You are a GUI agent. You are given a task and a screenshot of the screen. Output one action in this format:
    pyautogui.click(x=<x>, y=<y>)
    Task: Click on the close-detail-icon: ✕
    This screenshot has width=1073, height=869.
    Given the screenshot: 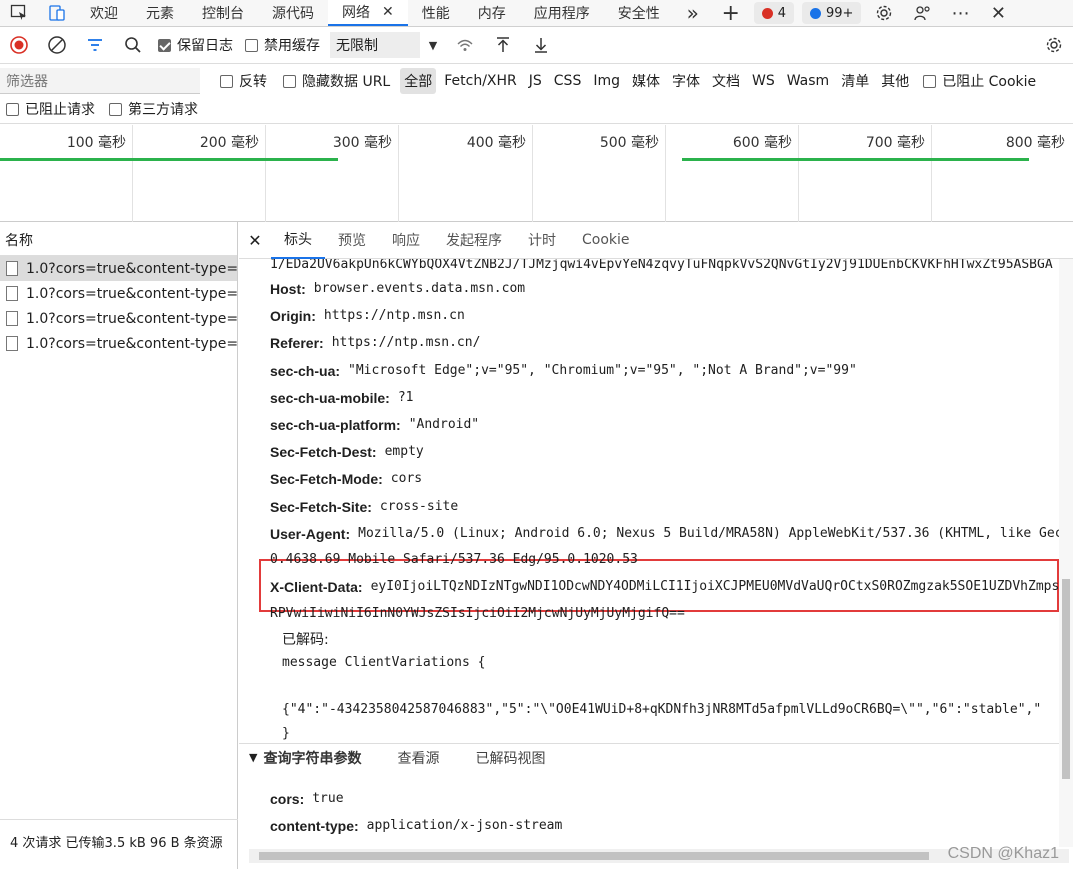 What is the action you would take?
    pyautogui.click(x=255, y=240)
    